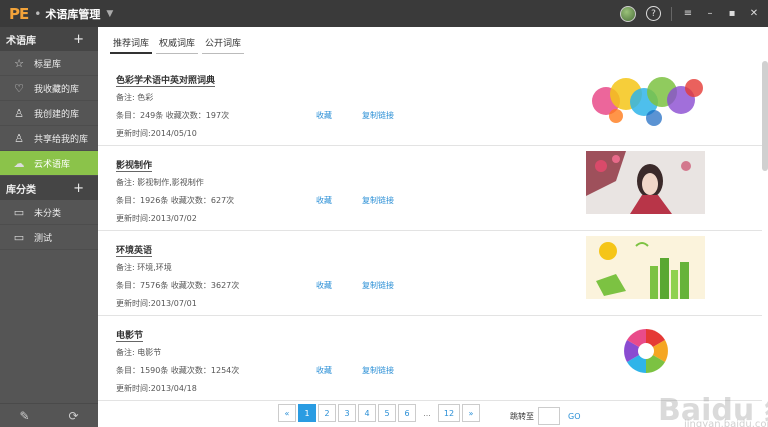  I want to click on termbase-stats: 条目：249条 收藏次数：197次, so click(173, 115).